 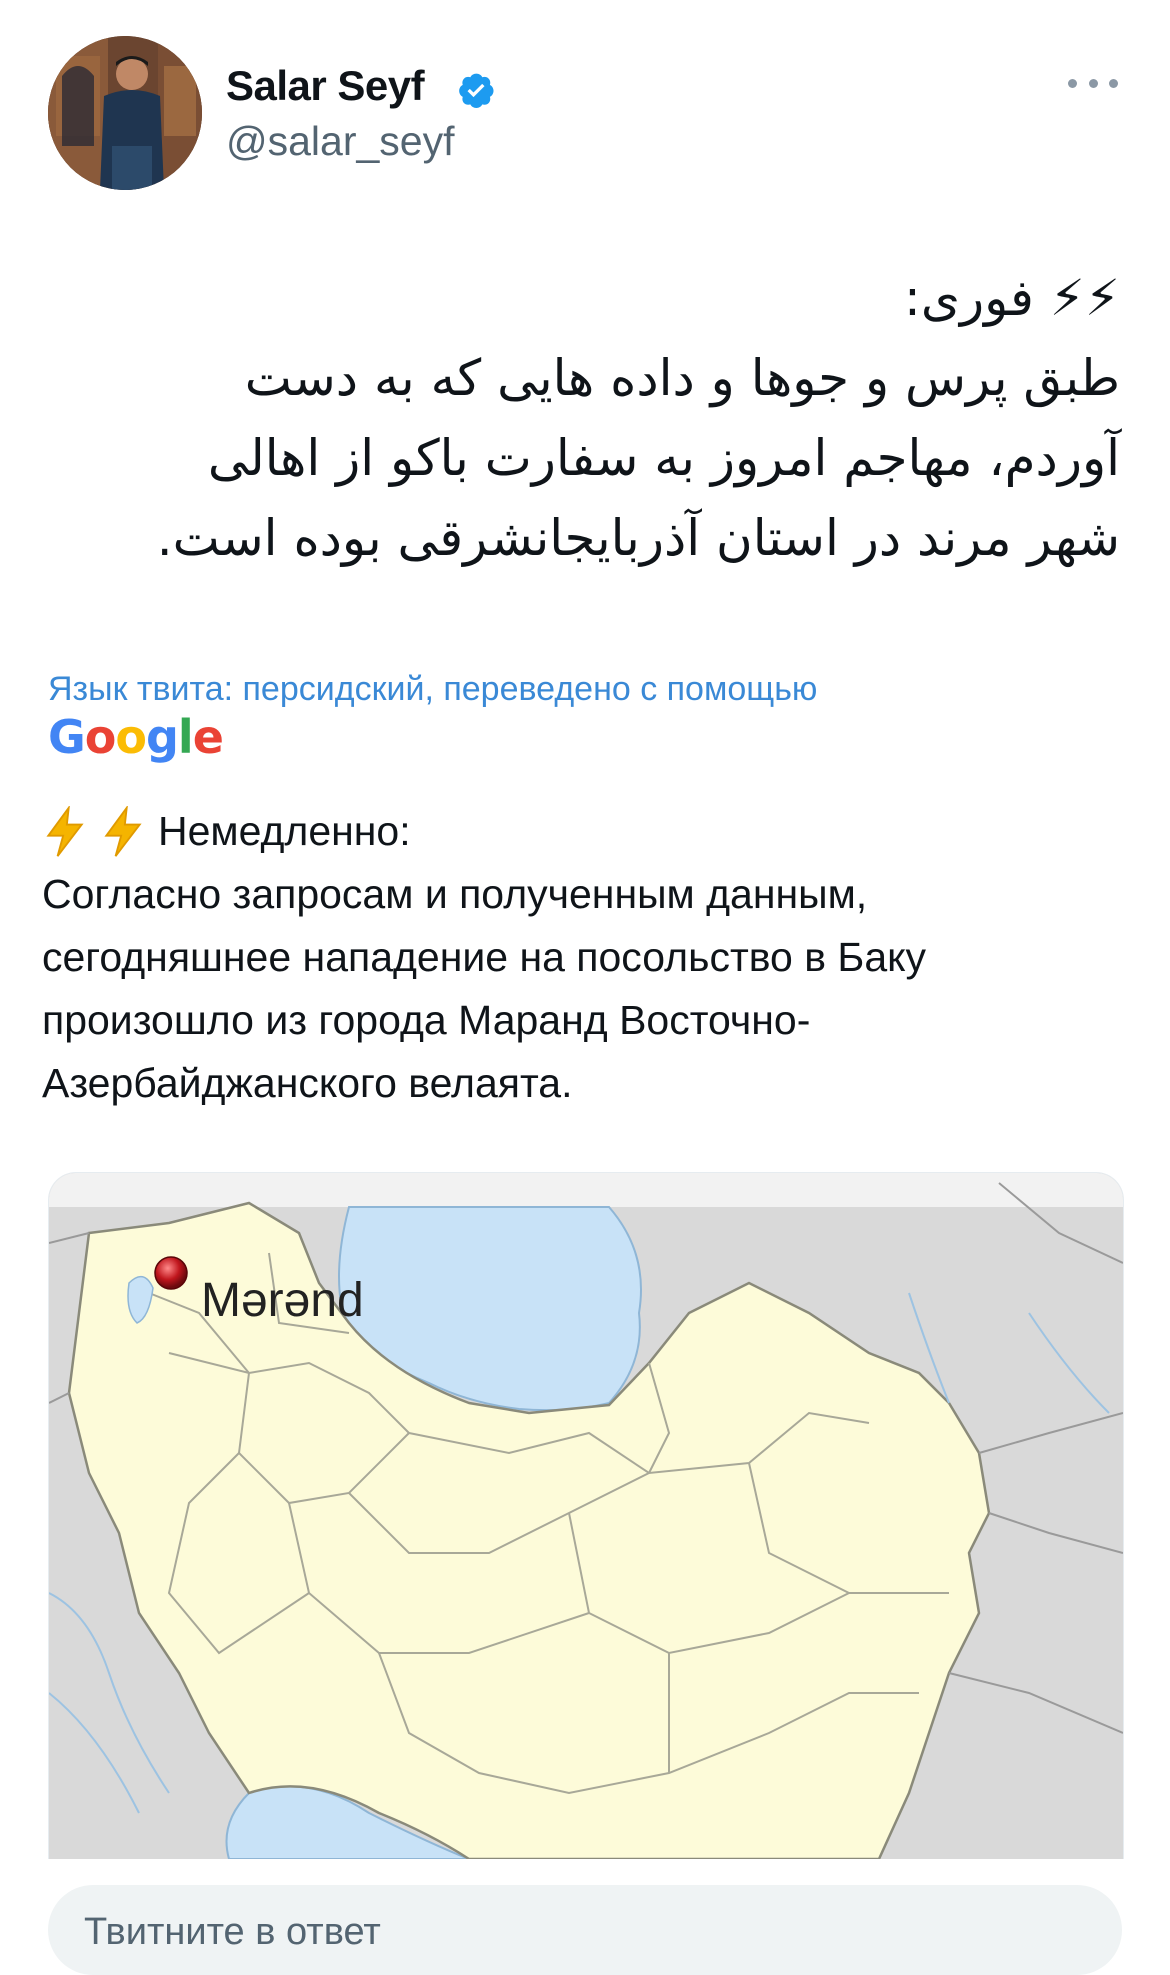 I want to click on display-name: Salar Seyf, so click(x=325, y=86).